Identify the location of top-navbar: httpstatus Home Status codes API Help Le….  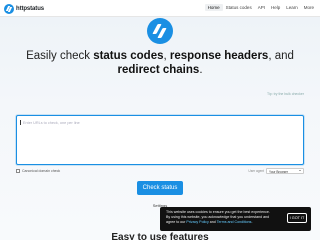
(160, 8).